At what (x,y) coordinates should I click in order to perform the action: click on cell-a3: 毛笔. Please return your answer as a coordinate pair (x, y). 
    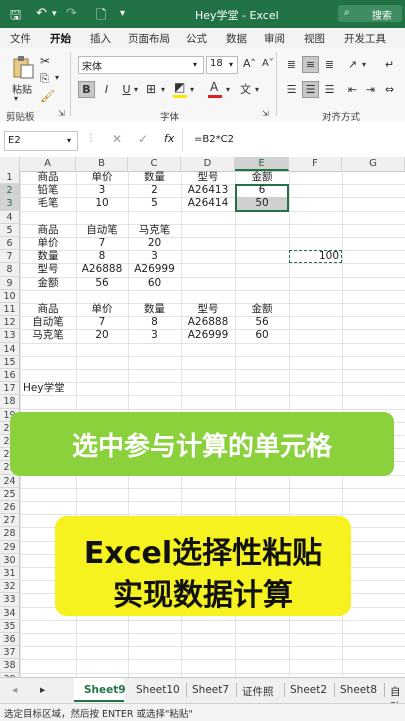
    Looking at the image, I should click on (48, 203).